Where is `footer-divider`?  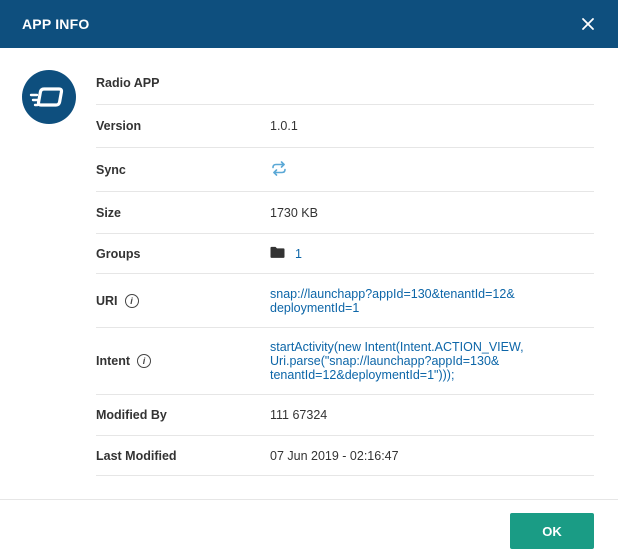 footer-divider is located at coordinates (309, 499).